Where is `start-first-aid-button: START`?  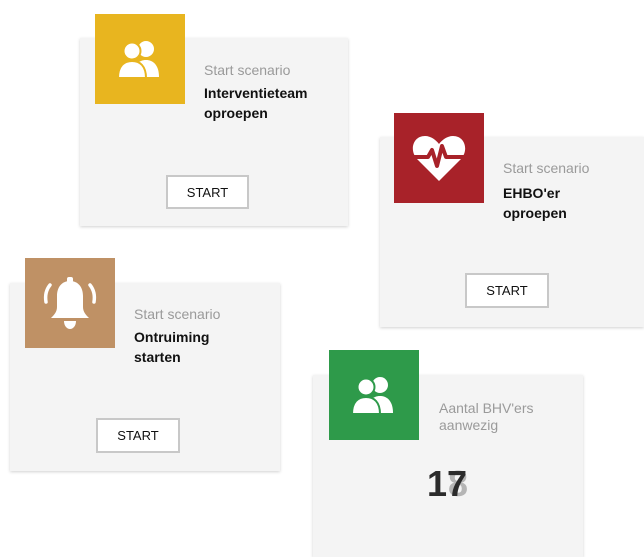
start-first-aid-button: START is located at coordinates (507, 290).